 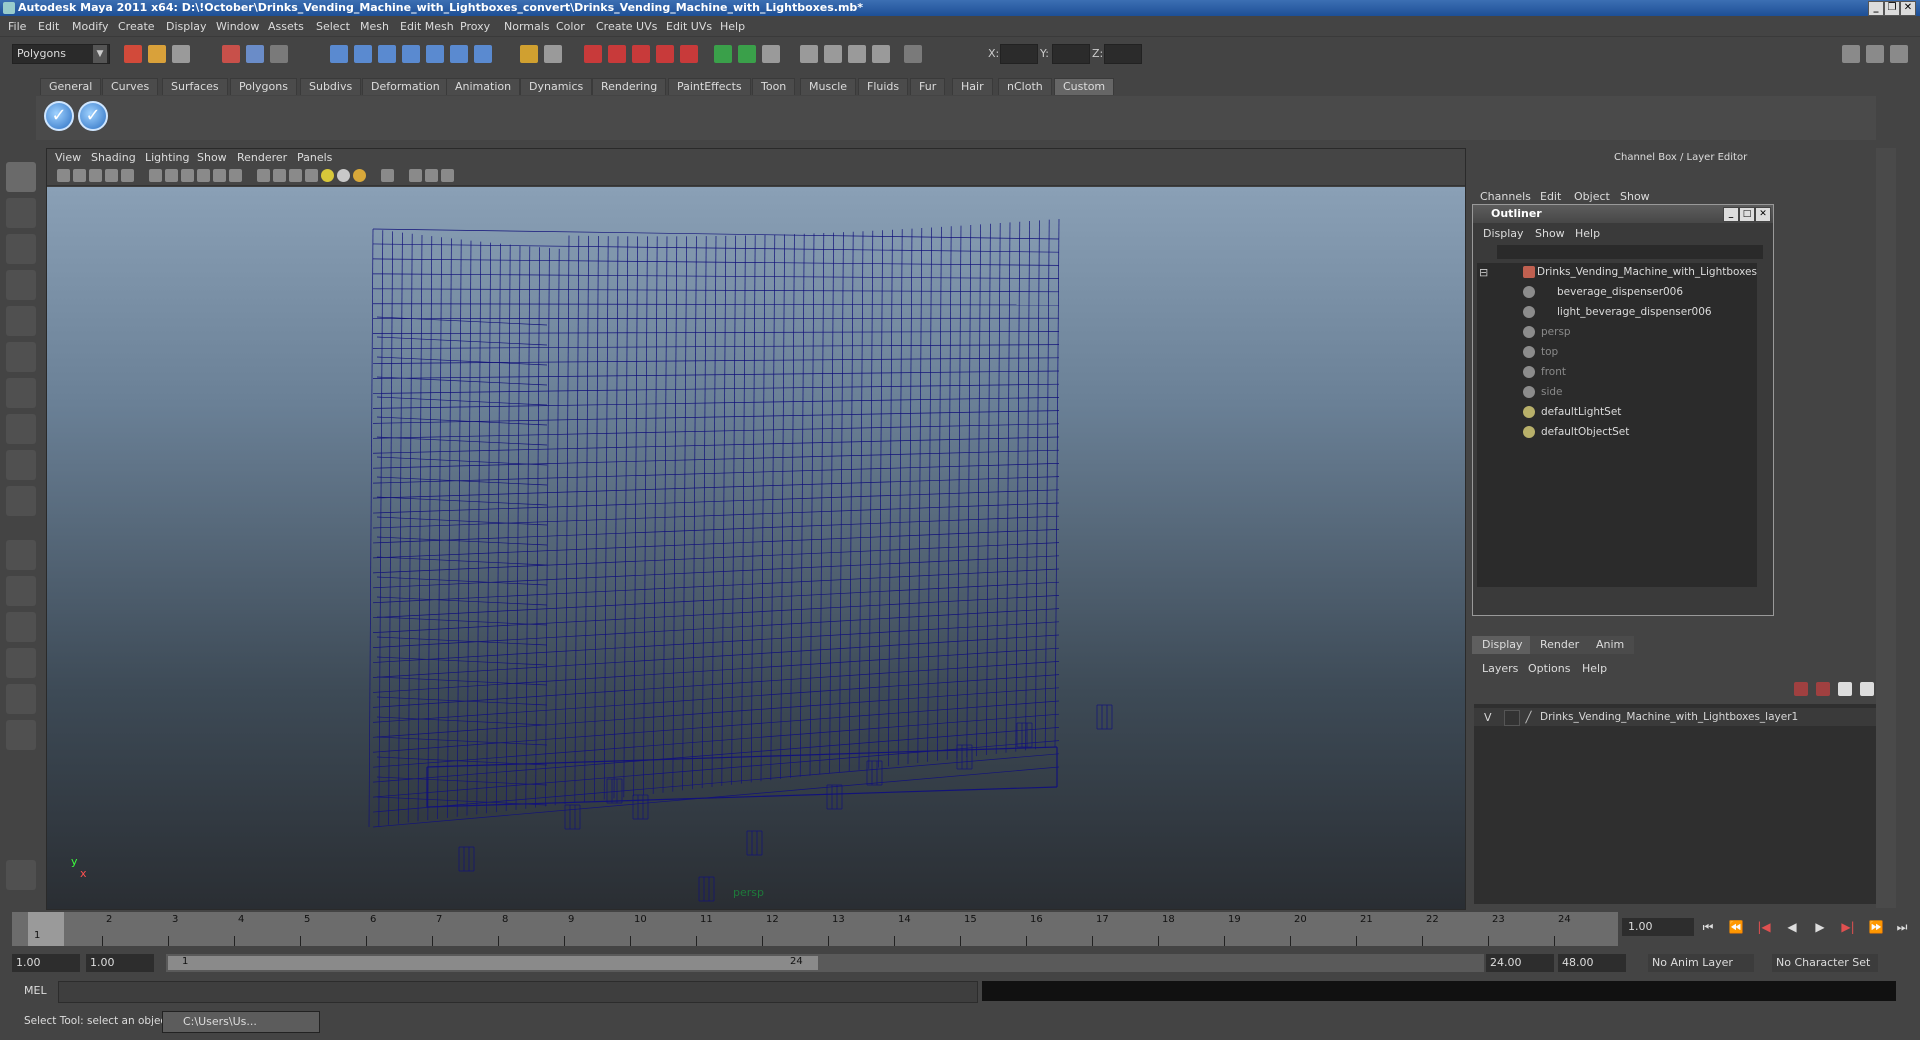 What do you see at coordinates (95, 175) in the screenshot?
I see `bookmarks-icon` at bounding box center [95, 175].